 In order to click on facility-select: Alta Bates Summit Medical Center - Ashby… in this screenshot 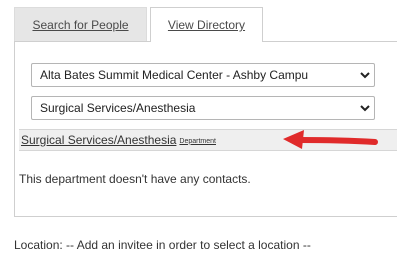, I will do `click(203, 75)`.